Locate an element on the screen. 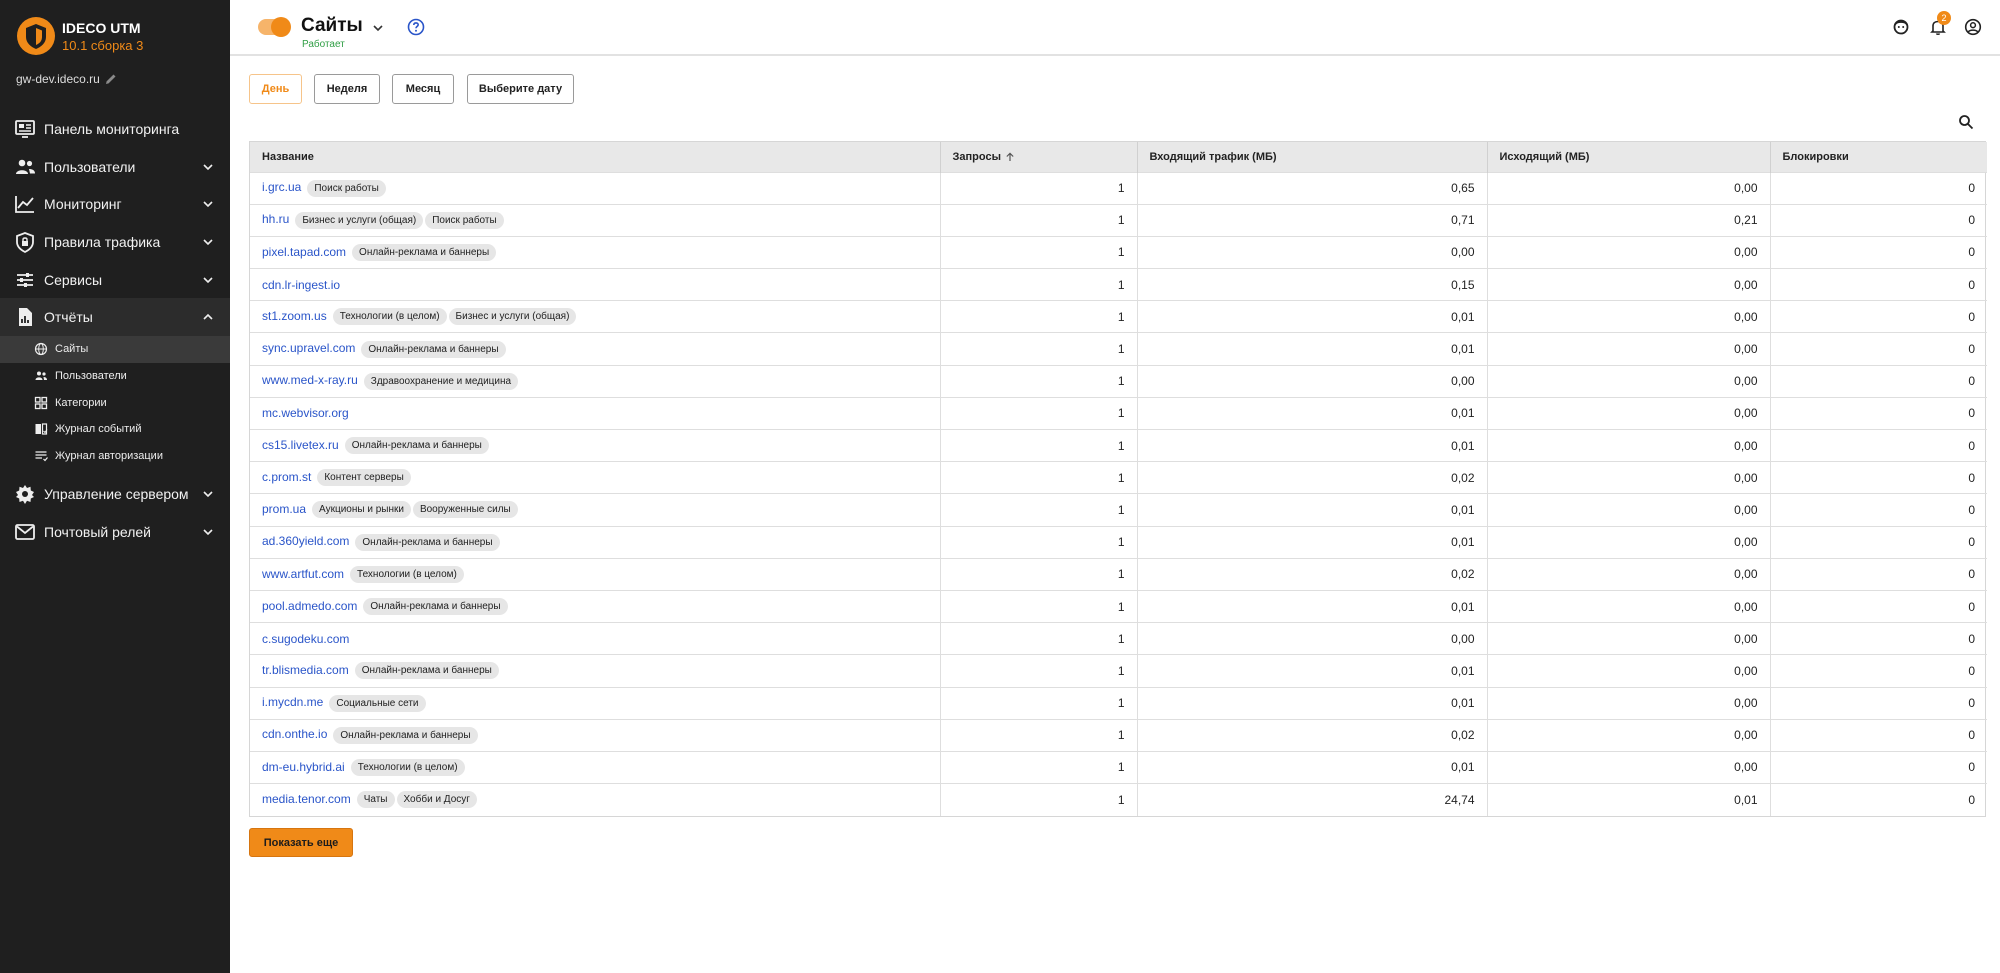  subnav-item-1: Сайты is located at coordinates (115, 349).